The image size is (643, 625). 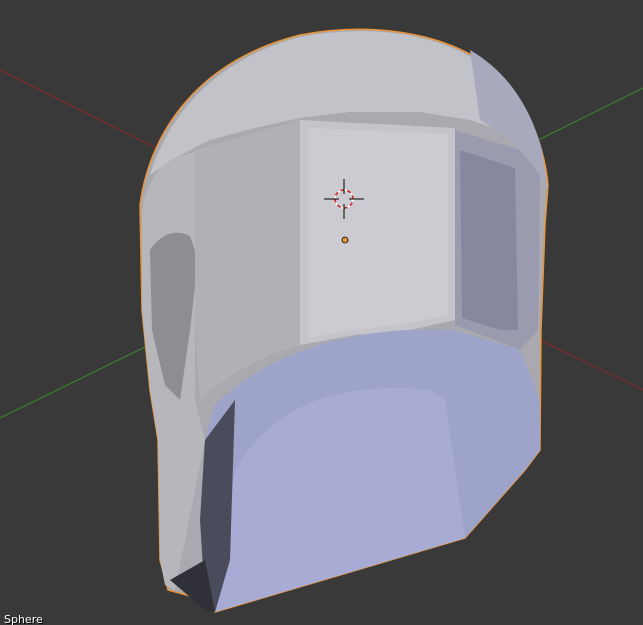 I want to click on right-recess-dark, so click(x=489, y=240).